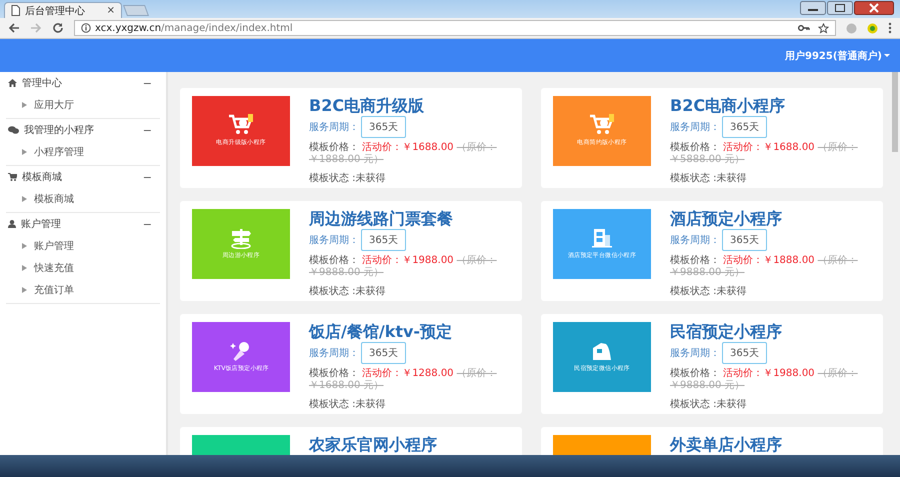 The height and width of the screenshot is (477, 900). What do you see at coordinates (380, 331) in the screenshot?
I see `template-title: 饭店/餐馆/ktv-预定` at bounding box center [380, 331].